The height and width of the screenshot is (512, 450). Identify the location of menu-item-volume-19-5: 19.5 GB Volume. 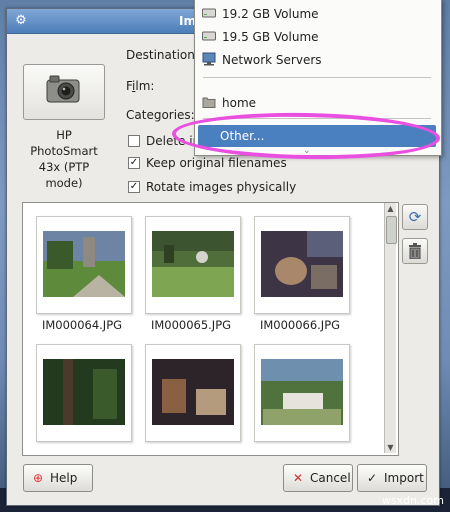
(318, 37).